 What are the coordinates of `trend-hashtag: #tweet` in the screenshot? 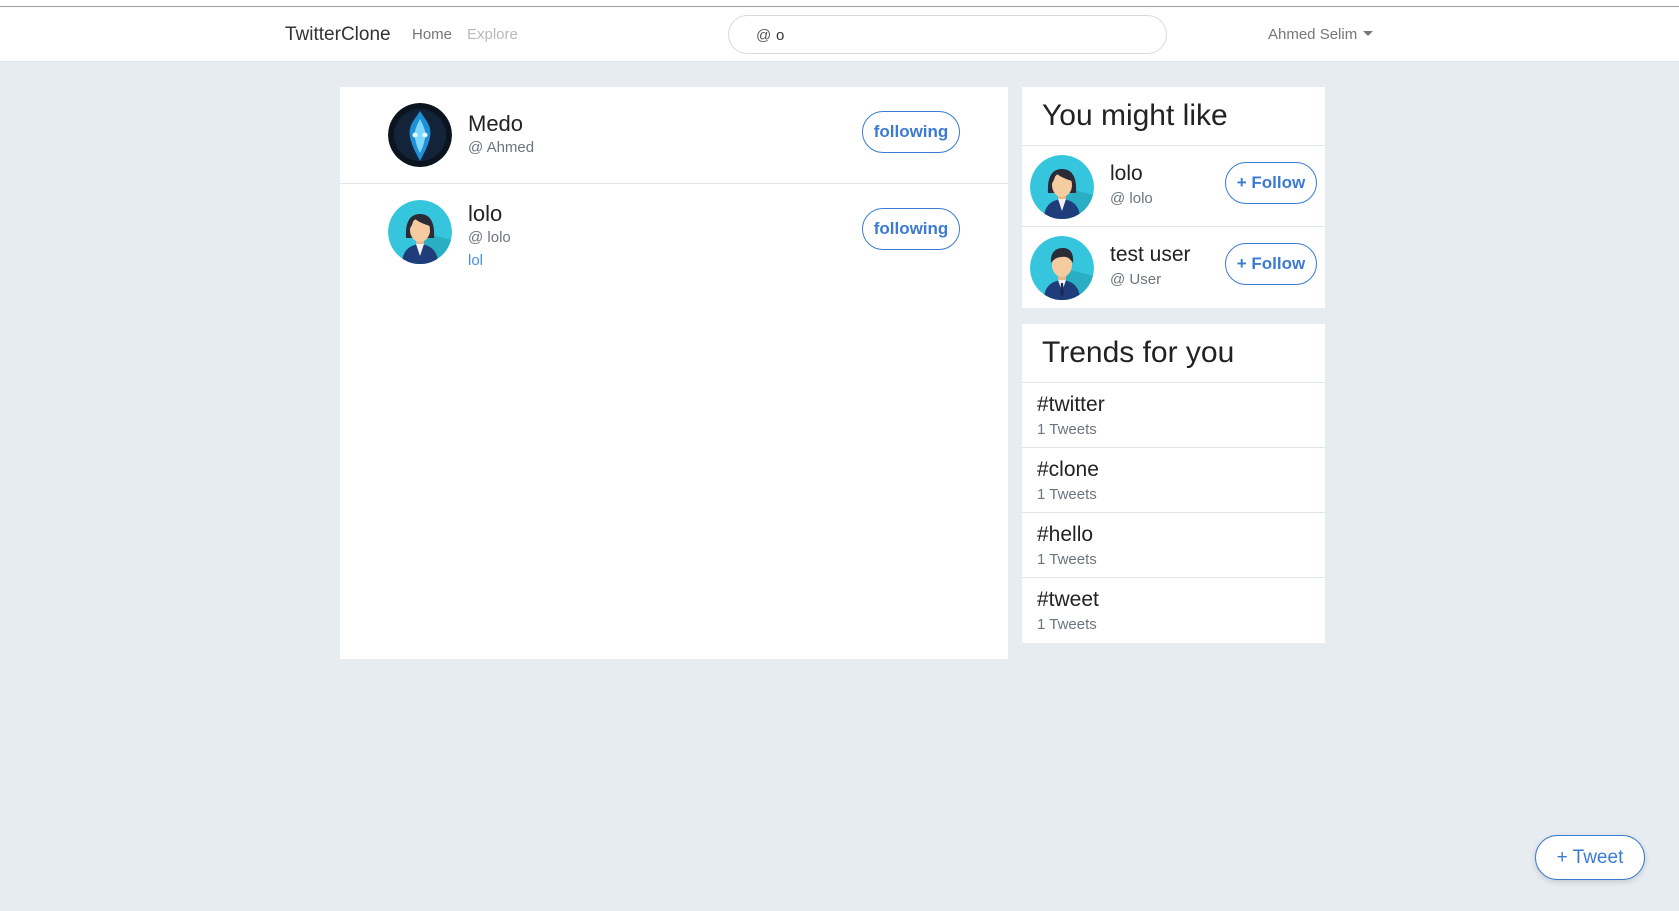 It's located at (1068, 600).